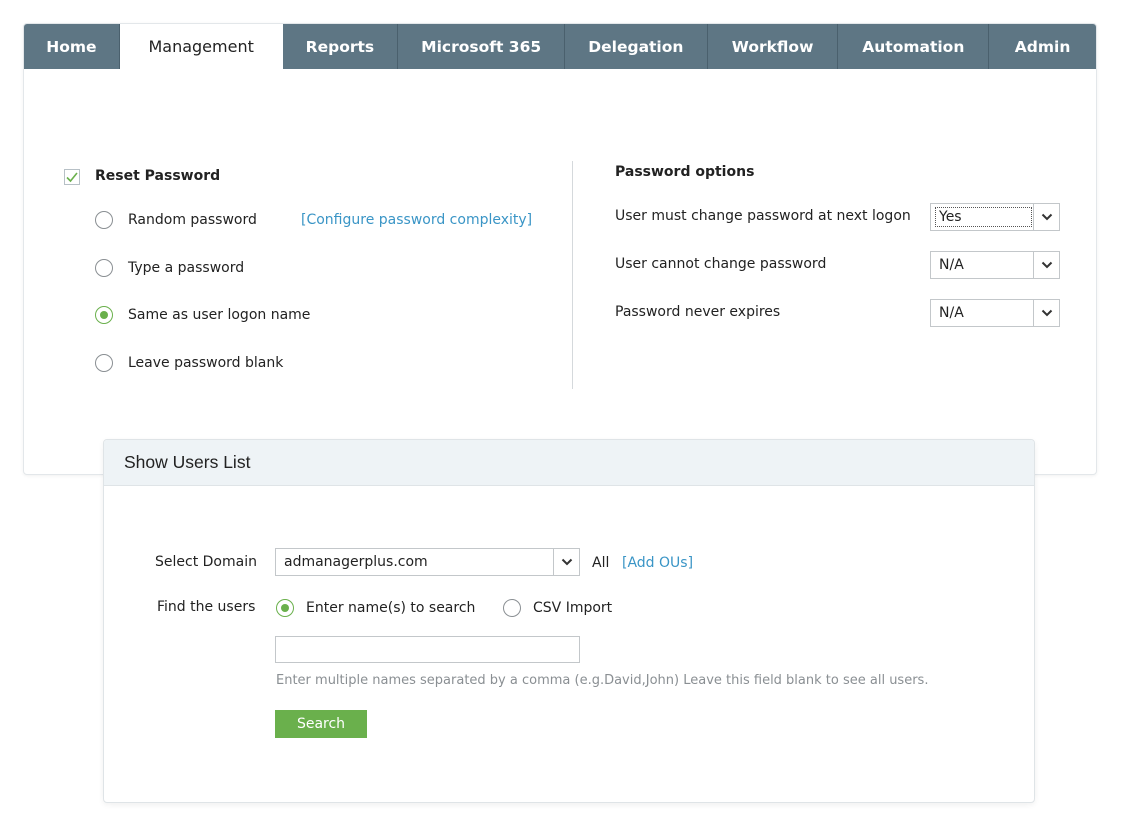 Image resolution: width=1121 pixels, height=827 pixels. What do you see at coordinates (601, 563) in the screenshot?
I see `all-label: All` at bounding box center [601, 563].